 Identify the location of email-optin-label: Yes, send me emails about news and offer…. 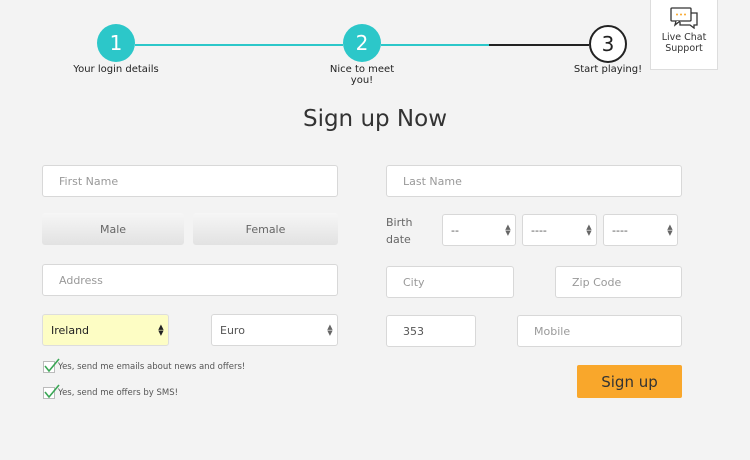
(152, 367).